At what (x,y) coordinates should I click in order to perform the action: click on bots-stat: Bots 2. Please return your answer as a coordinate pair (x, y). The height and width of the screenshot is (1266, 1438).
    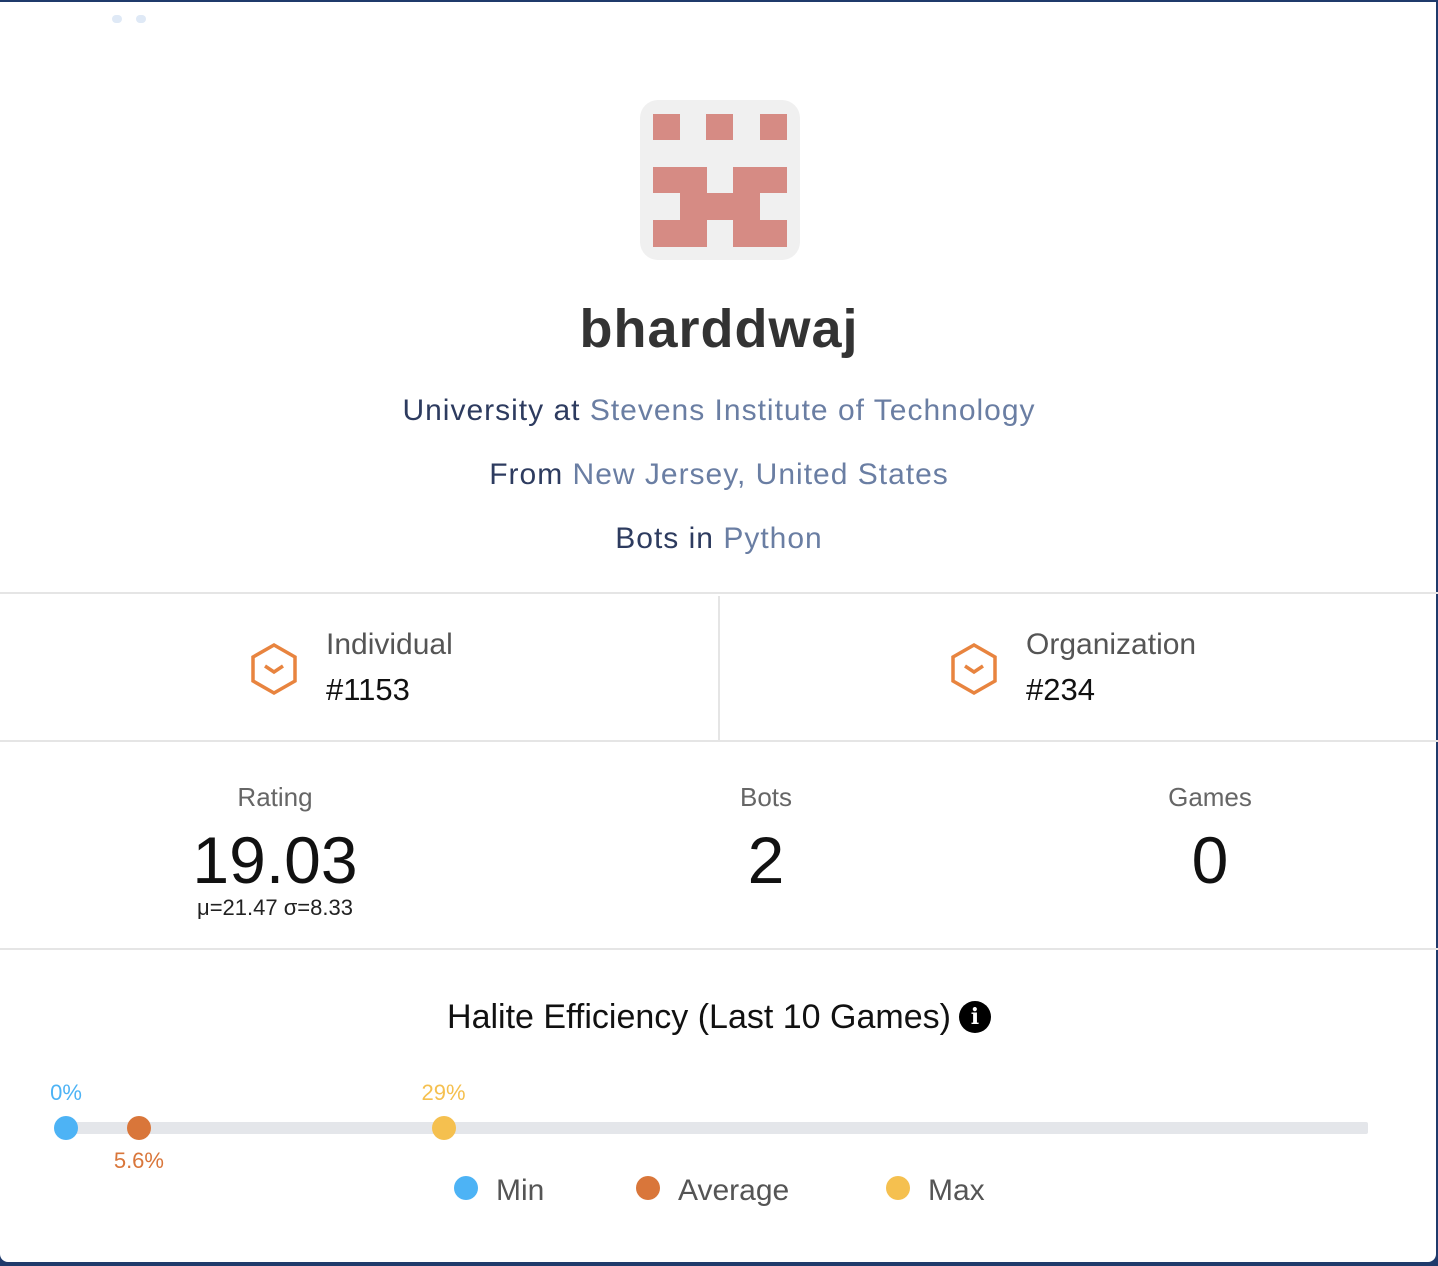
    Looking at the image, I should click on (766, 837).